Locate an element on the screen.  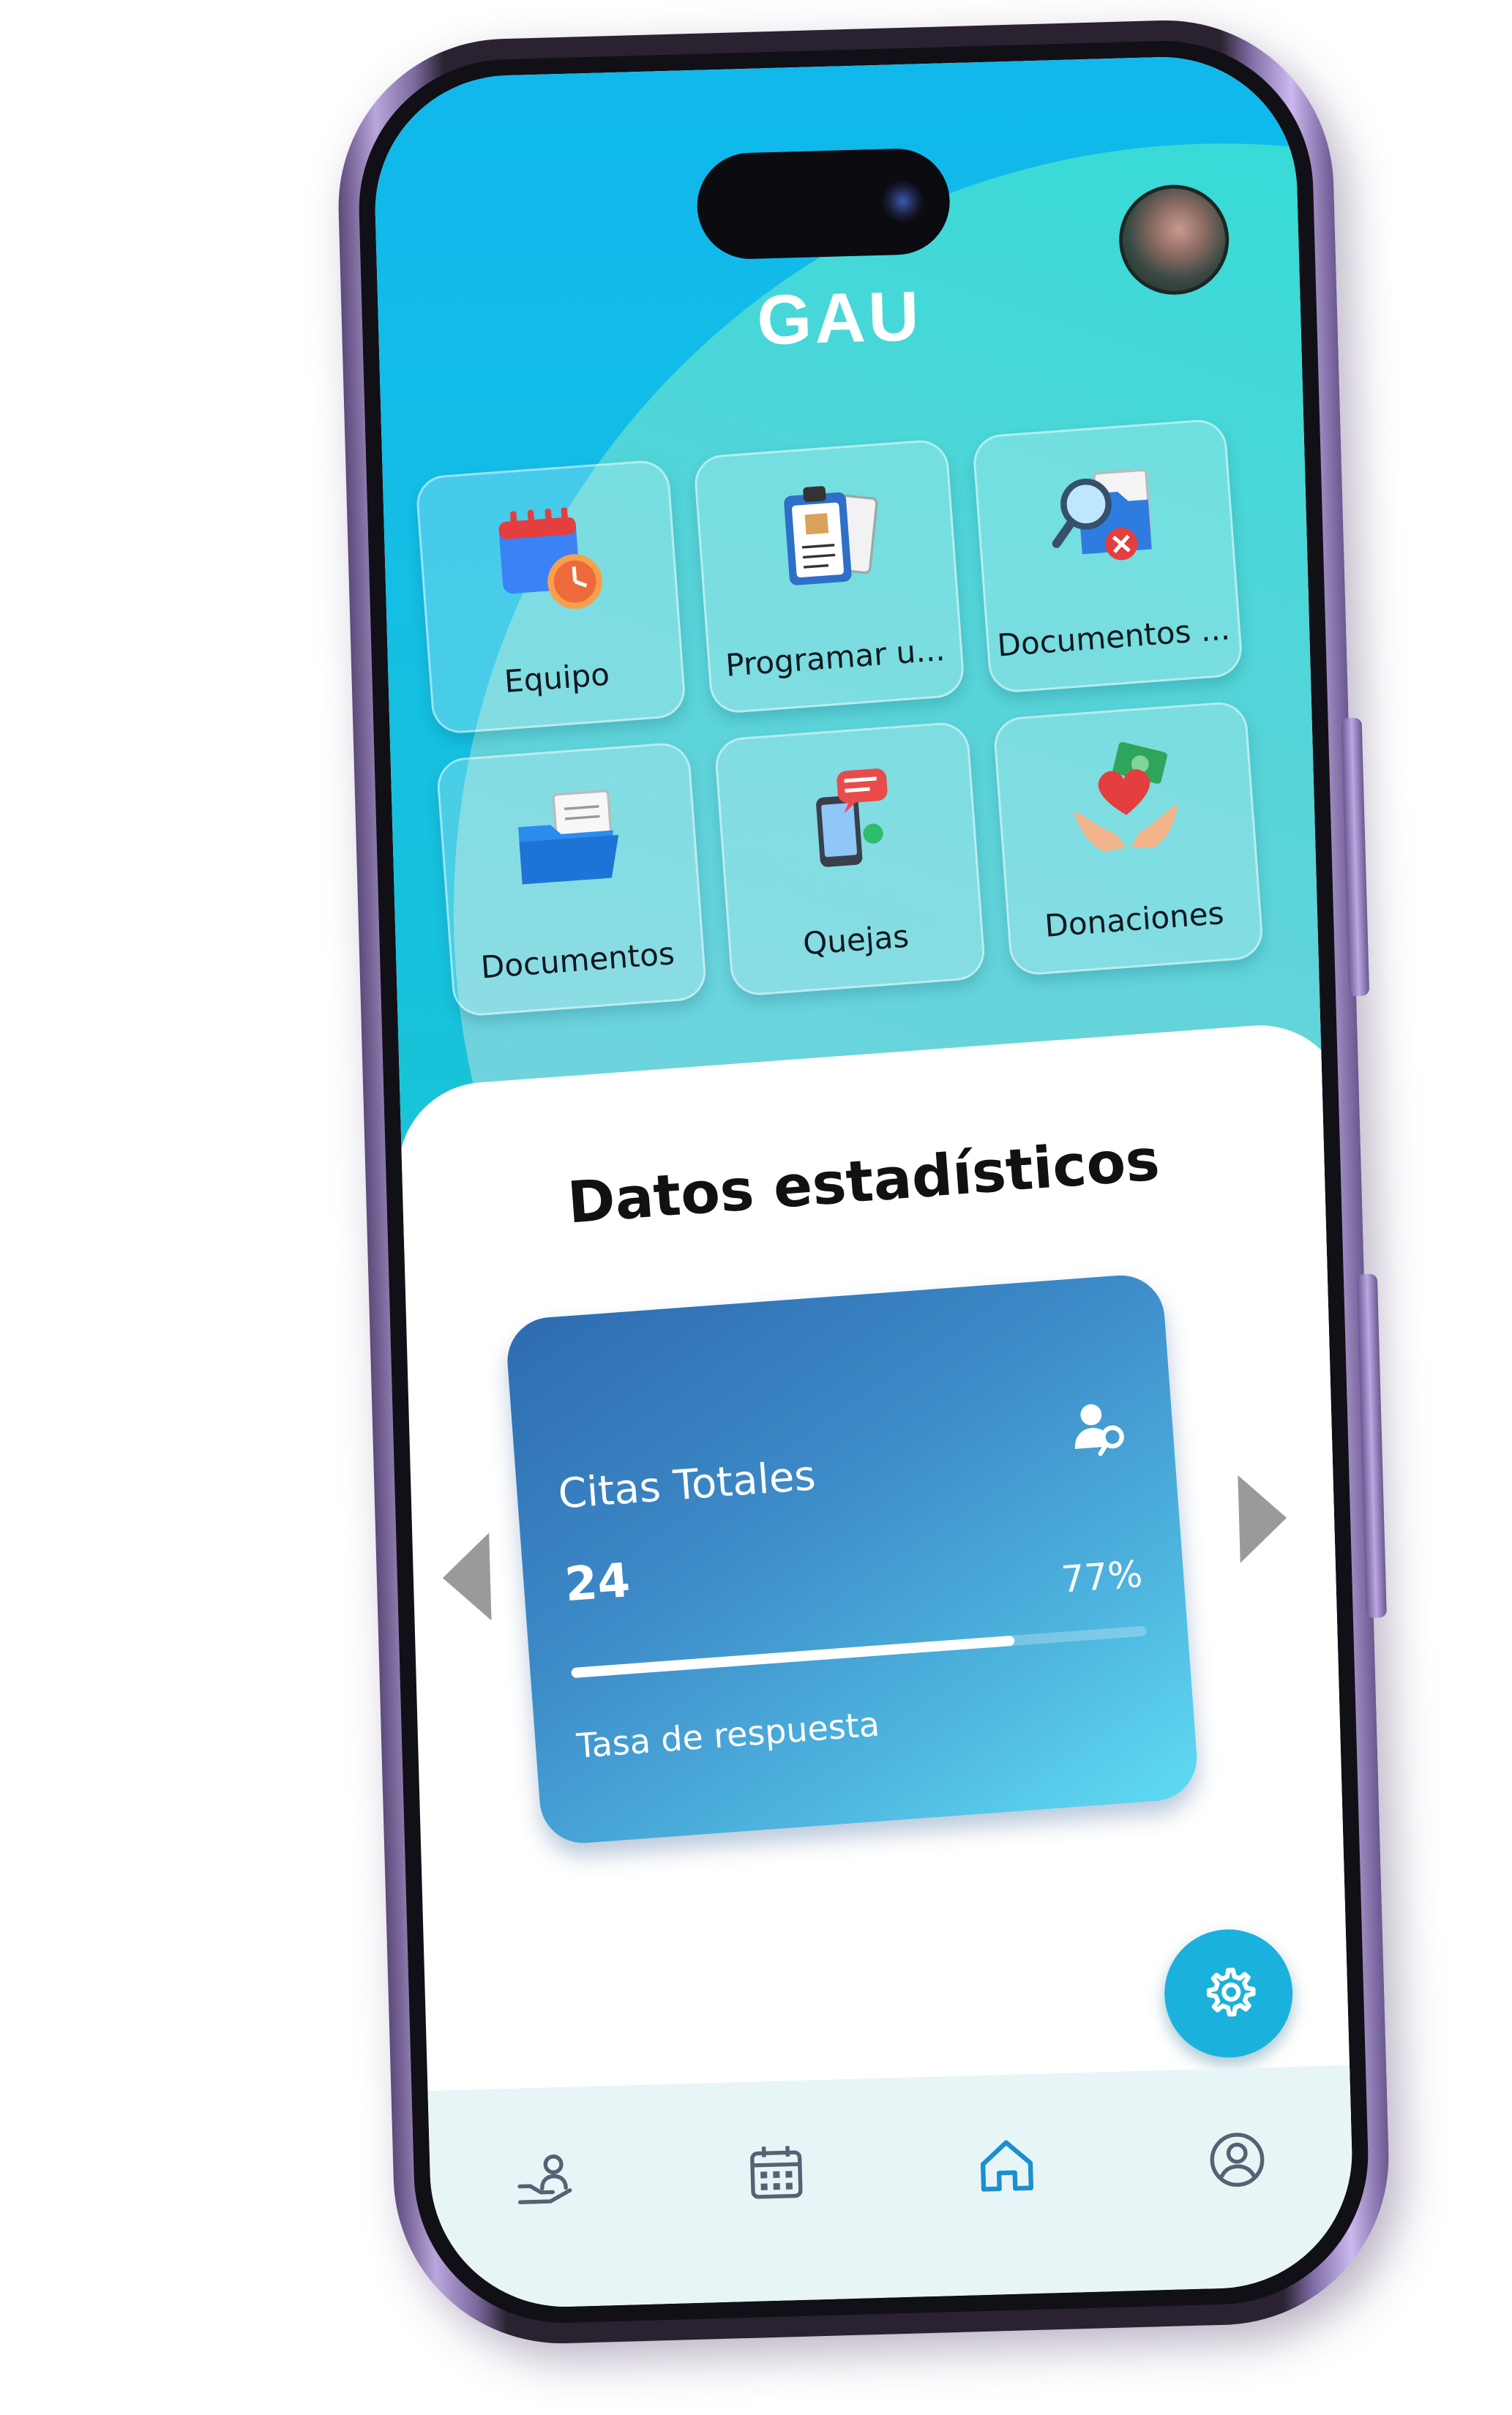
carousel-prev-button is located at coordinates (466, 1577).